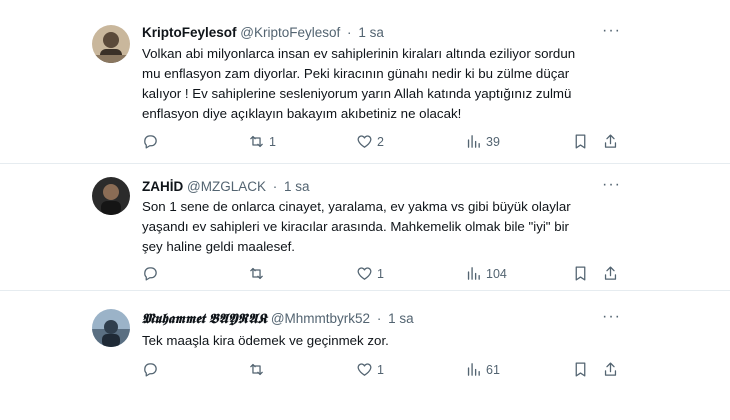 The image size is (730, 420). Describe the element at coordinates (189, 32) in the screenshot. I see `display-name: KriptoFeylesof` at that location.